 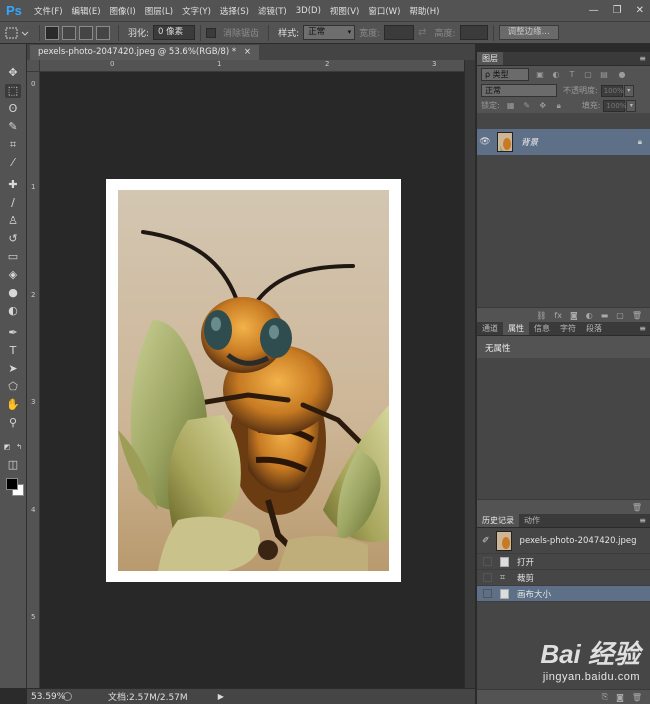 I want to click on tab-channels: 通道, so click(x=490, y=328).